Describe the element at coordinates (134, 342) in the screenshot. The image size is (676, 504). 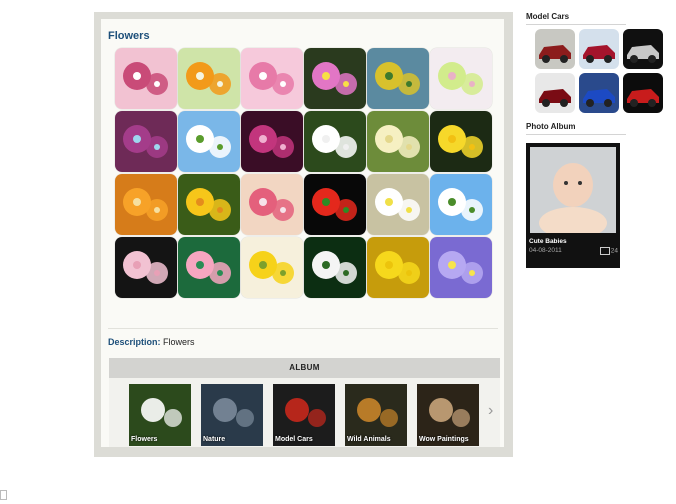
I see `description-label: Description:` at that location.